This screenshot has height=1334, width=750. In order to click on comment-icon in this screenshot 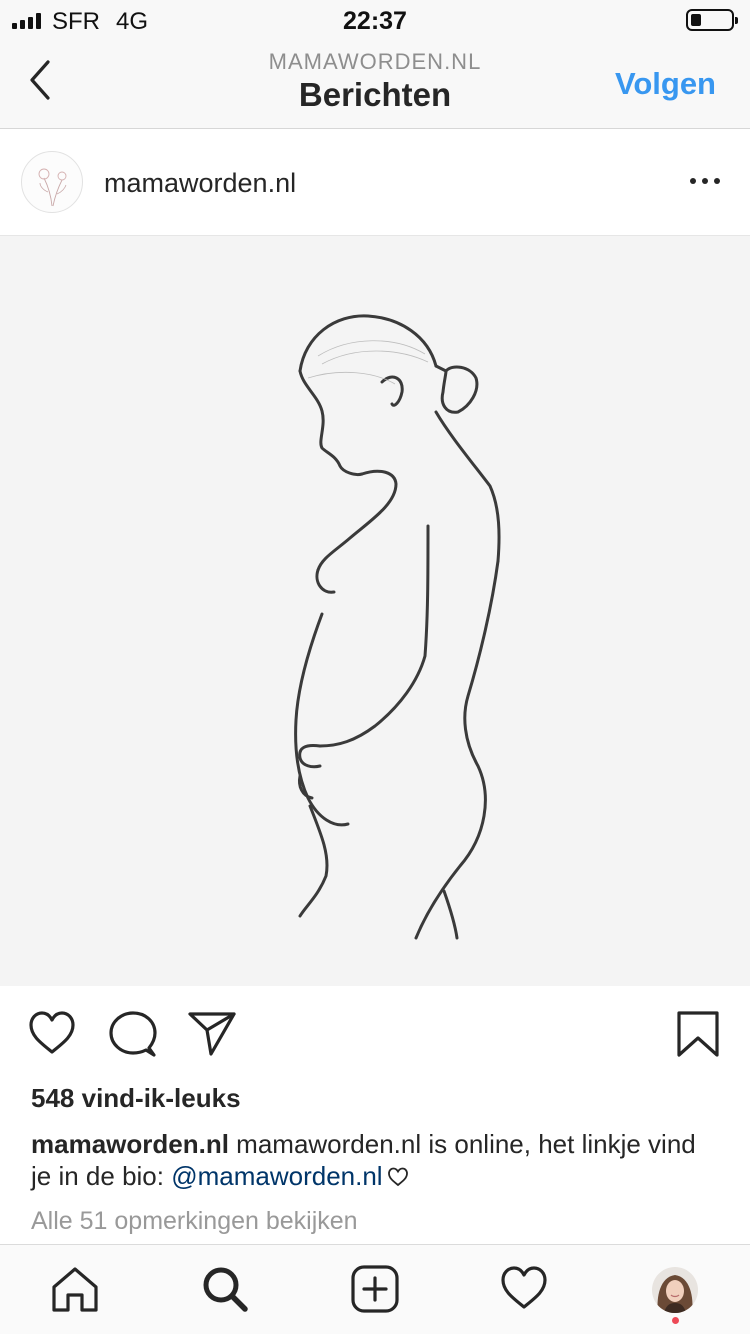, I will do `click(133, 1034)`.